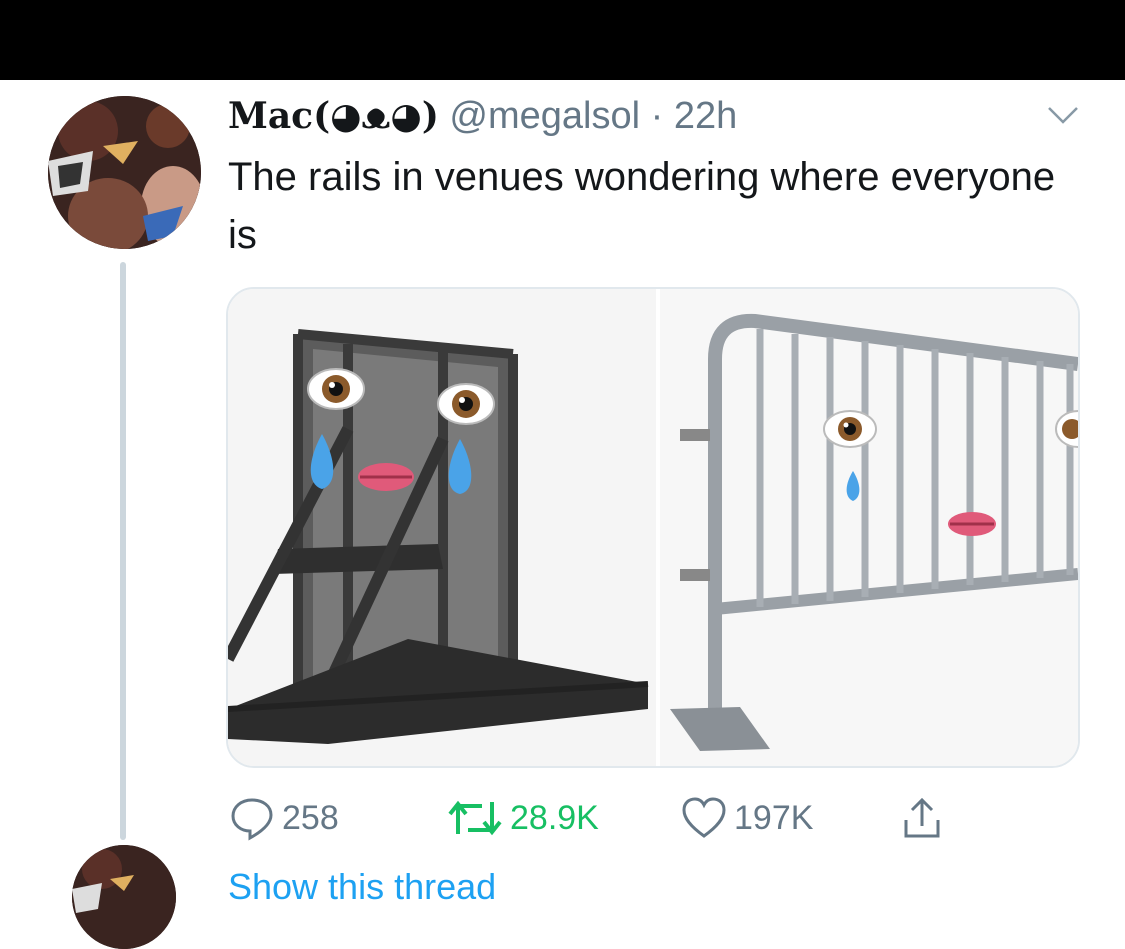  I want to click on retweet-icon, so click(475, 818).